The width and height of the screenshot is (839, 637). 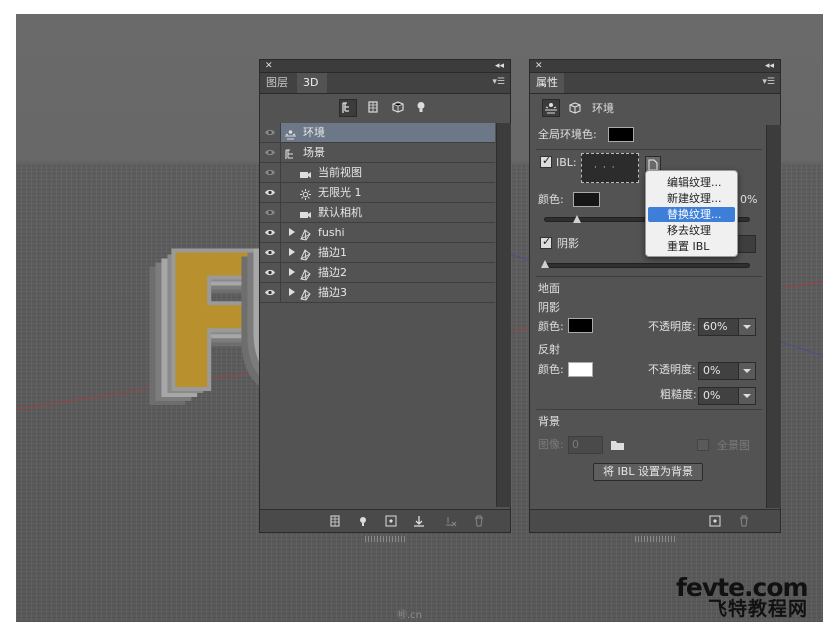 What do you see at coordinates (655, 66) in the screenshot?
I see `properties-titlebar: ✕ ◂◂` at bounding box center [655, 66].